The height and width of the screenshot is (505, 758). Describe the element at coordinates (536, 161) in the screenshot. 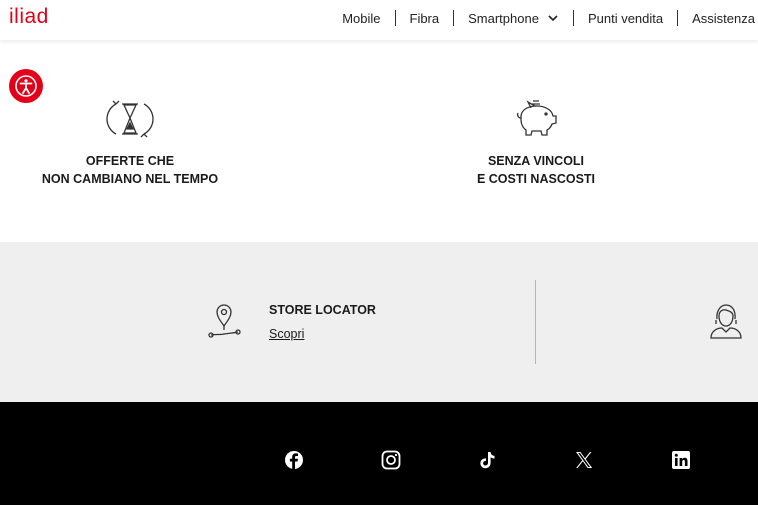

I see `feature-line: SENZA VINCOLI` at that location.